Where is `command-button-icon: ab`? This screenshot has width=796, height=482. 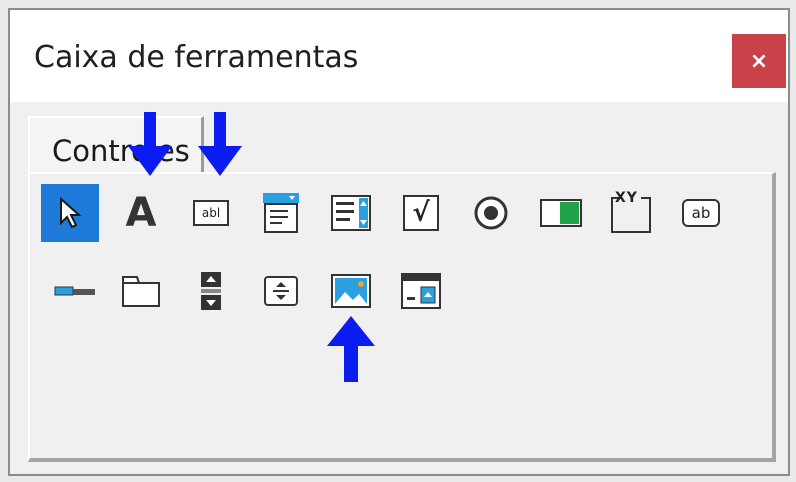 command-button-icon: ab is located at coordinates (701, 213).